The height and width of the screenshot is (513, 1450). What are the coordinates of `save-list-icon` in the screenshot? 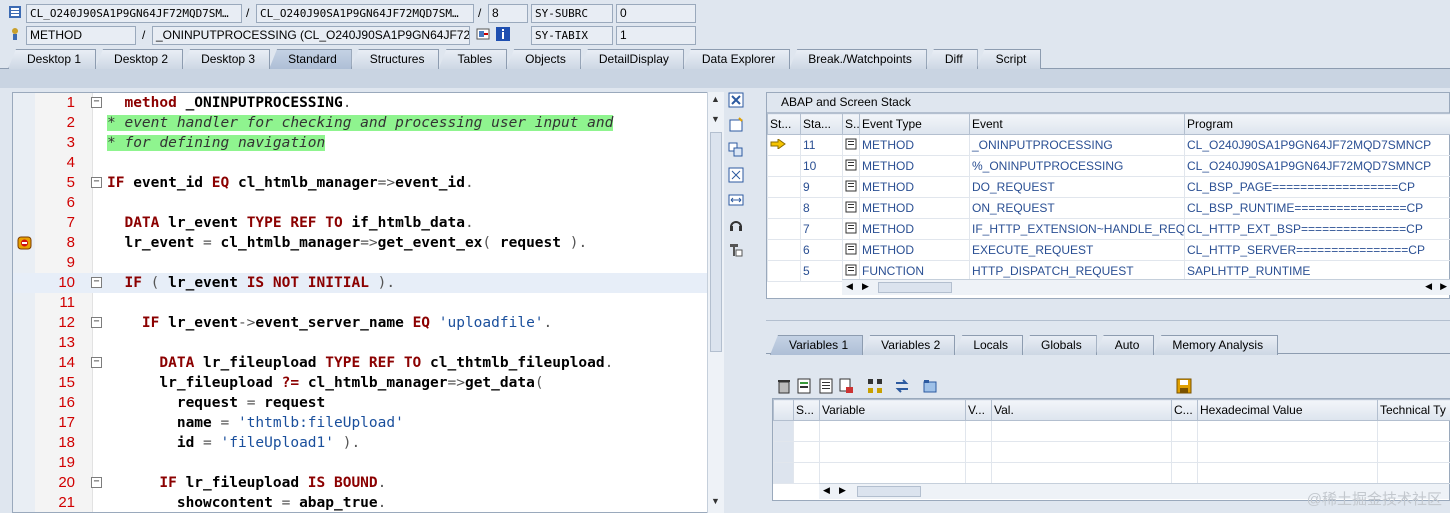 It's located at (846, 386).